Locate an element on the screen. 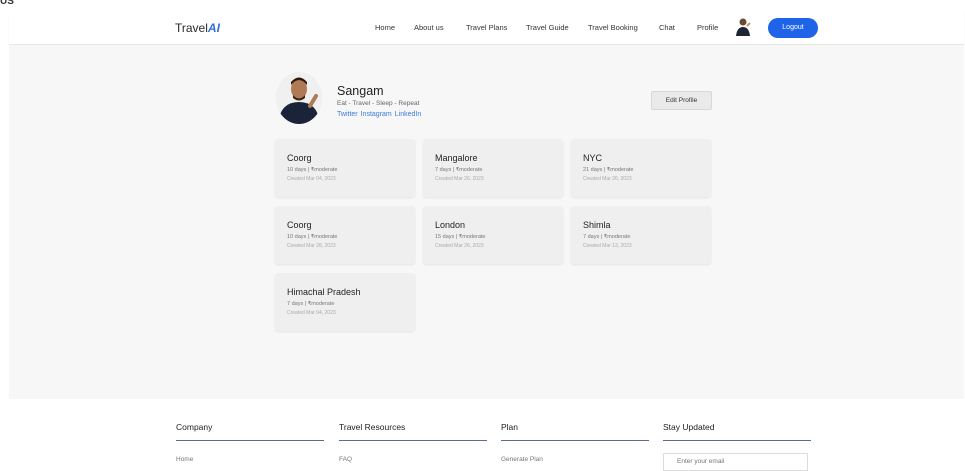 This screenshot has height=471, width=965. plan-title: NYC is located at coordinates (593, 158).